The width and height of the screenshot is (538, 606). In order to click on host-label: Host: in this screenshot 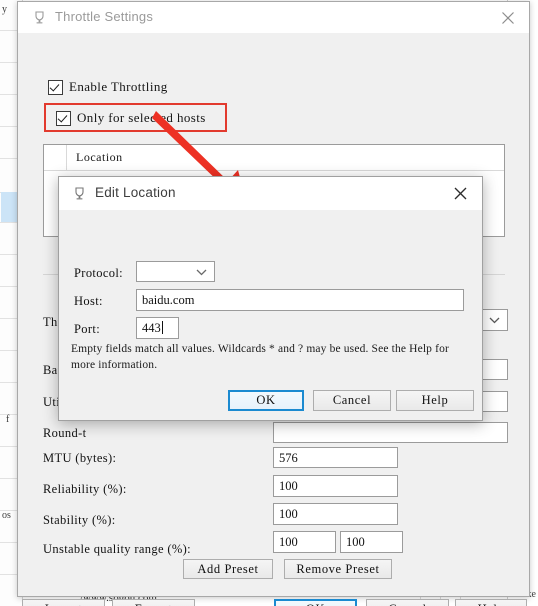, I will do `click(88, 301)`.